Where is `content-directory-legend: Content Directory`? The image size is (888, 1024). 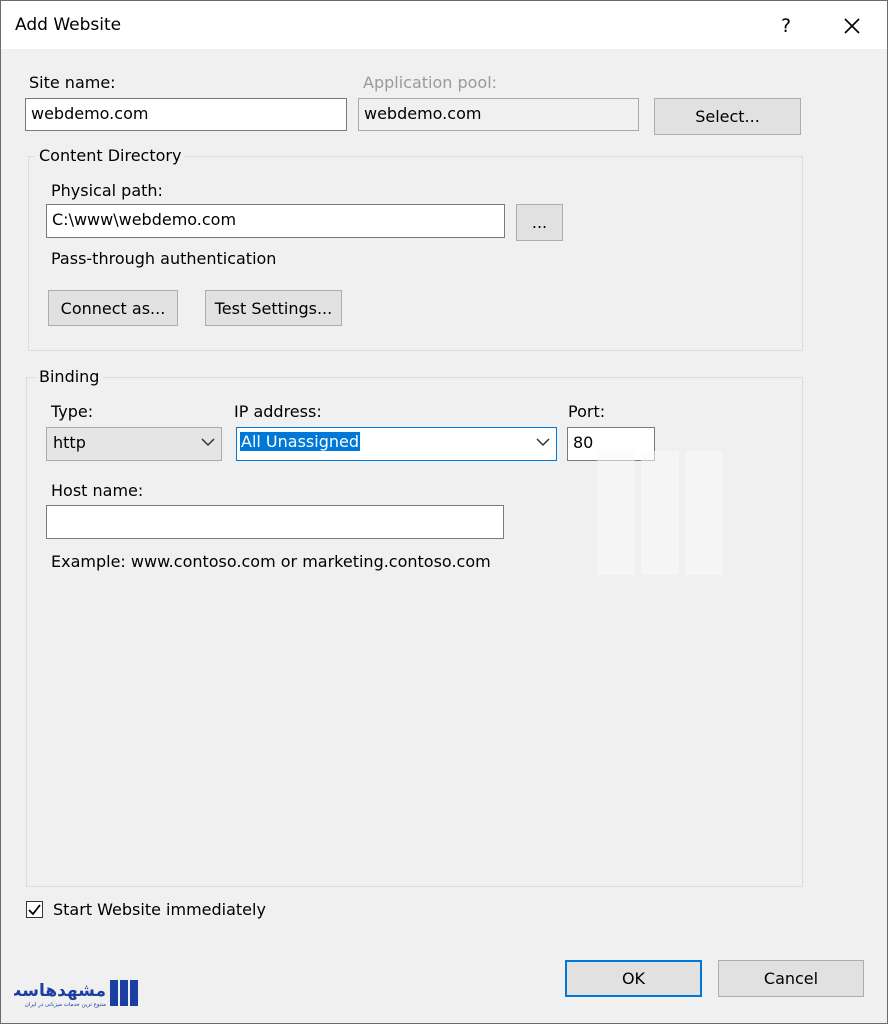 content-directory-legend: Content Directory is located at coordinates (110, 155).